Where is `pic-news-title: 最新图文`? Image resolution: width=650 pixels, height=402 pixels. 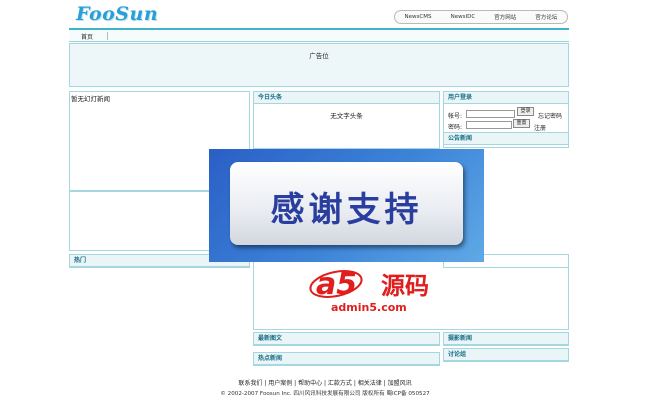
pic-news-title: 最新图文 is located at coordinates (346, 339).